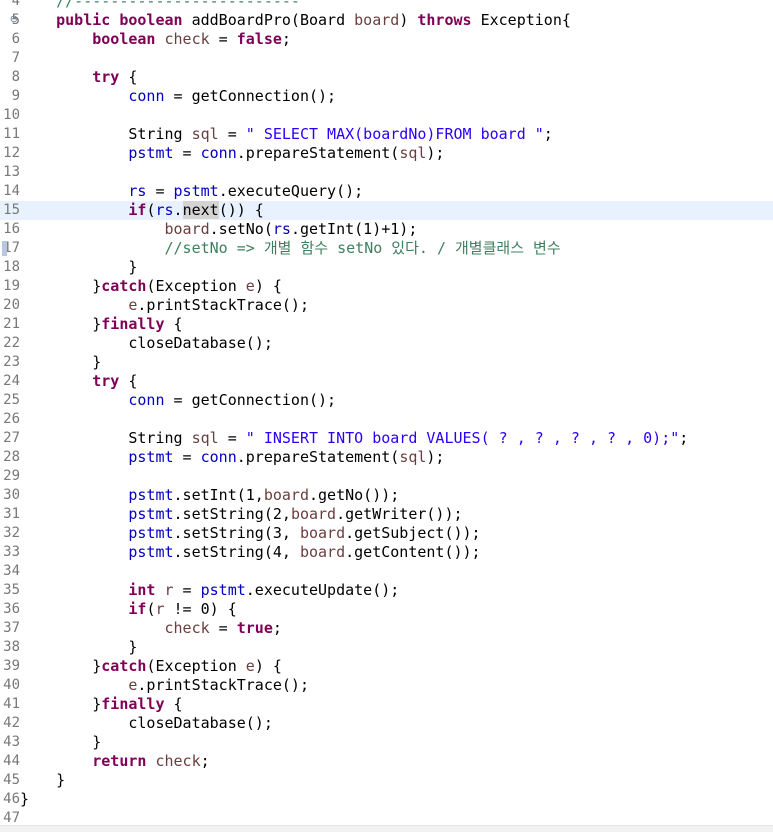  I want to click on code-line: 9 conn = getConnection();, so click(386, 96).